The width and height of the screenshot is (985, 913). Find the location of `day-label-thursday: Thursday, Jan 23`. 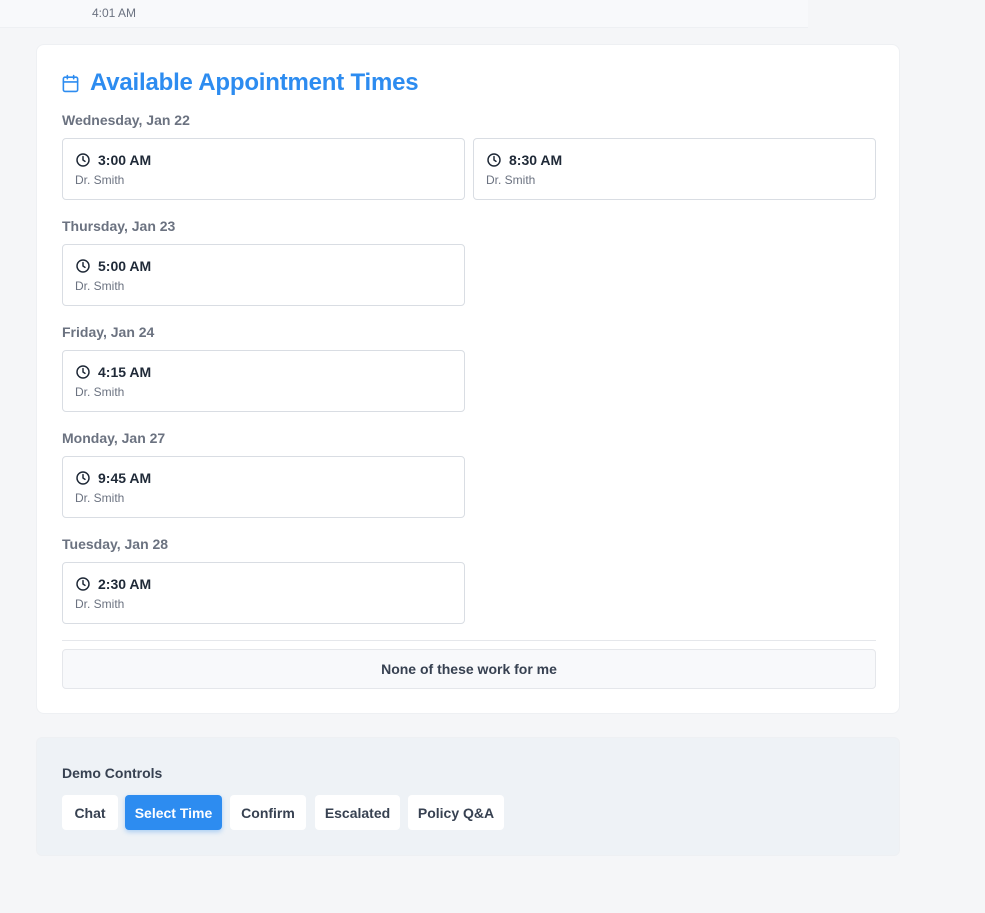

day-label-thursday: Thursday, Jan 23 is located at coordinates (119, 226).